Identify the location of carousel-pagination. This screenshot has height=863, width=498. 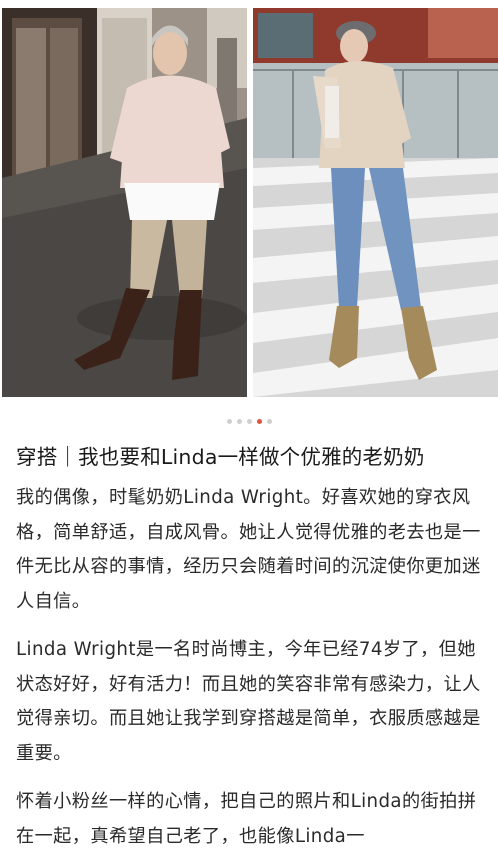
(249, 421).